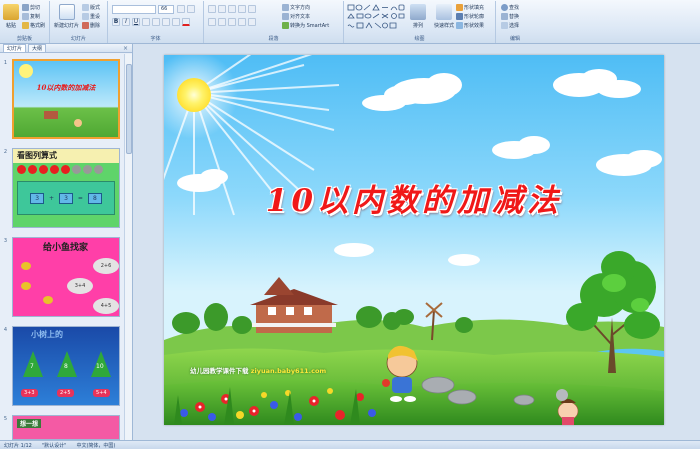  I want to click on change-case-button, so click(176, 22).